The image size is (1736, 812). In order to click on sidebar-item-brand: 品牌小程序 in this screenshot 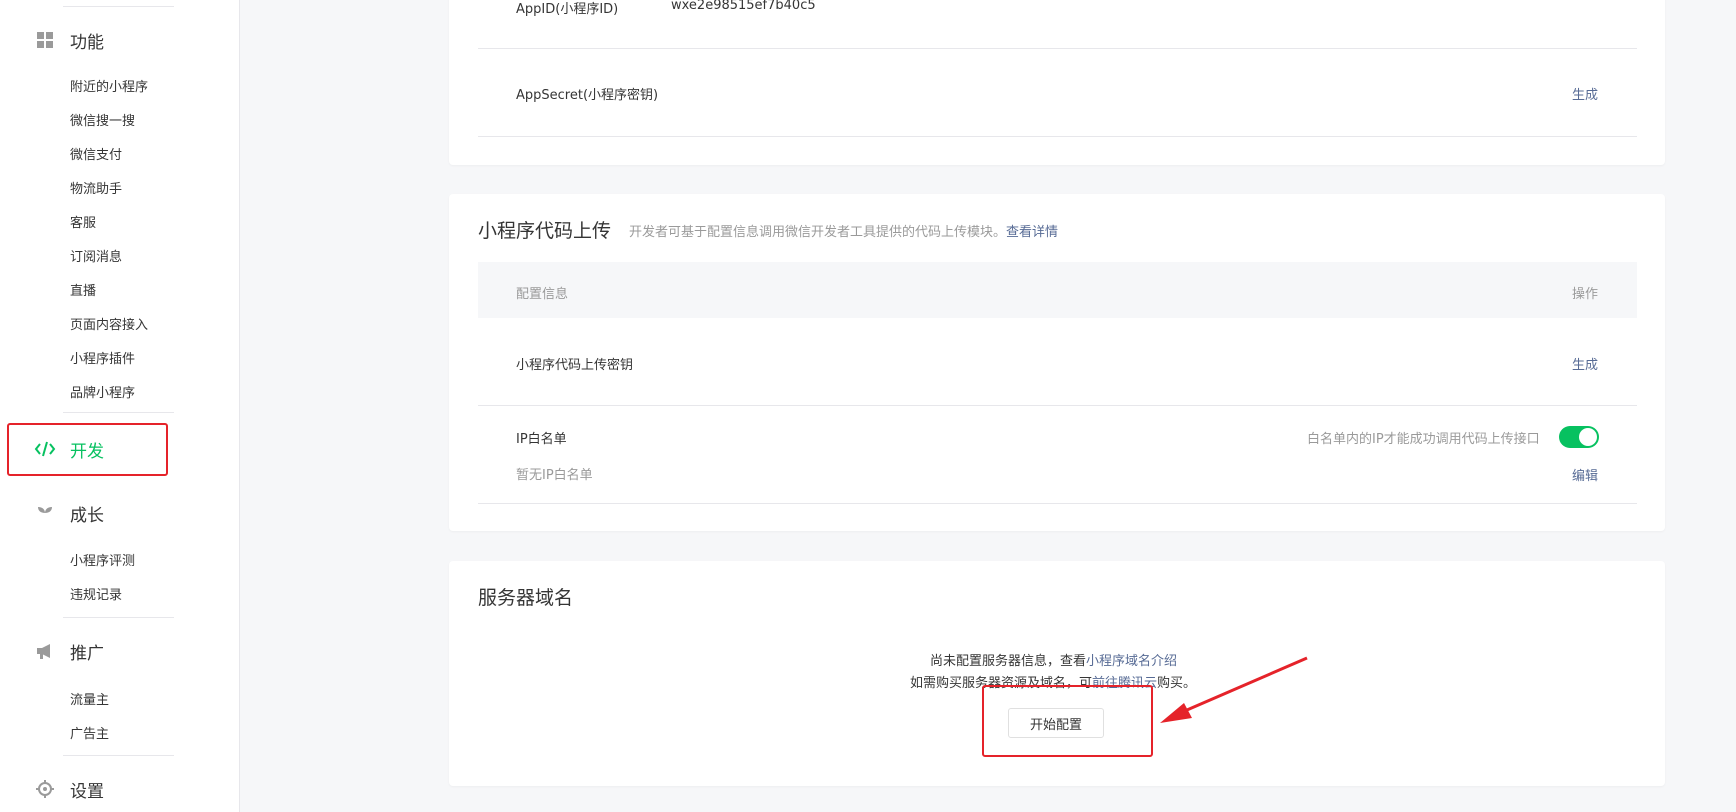, I will do `click(102, 391)`.